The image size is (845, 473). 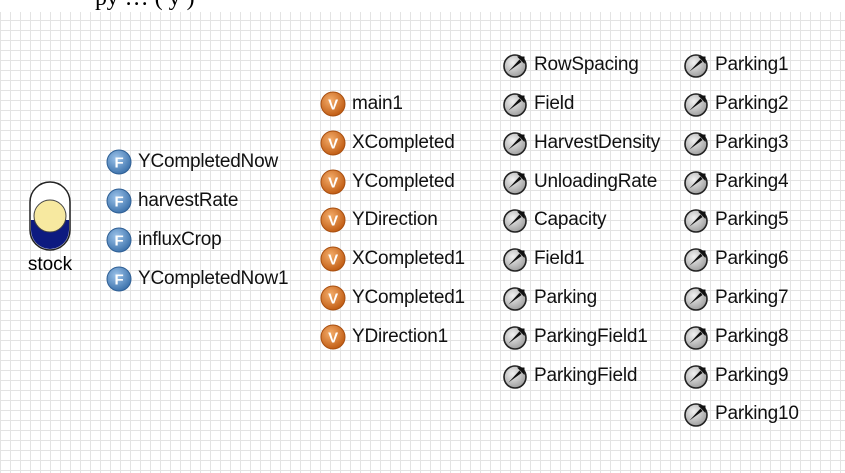 I want to click on top-caption-strip: ру … ( у ), so click(x=422, y=6).